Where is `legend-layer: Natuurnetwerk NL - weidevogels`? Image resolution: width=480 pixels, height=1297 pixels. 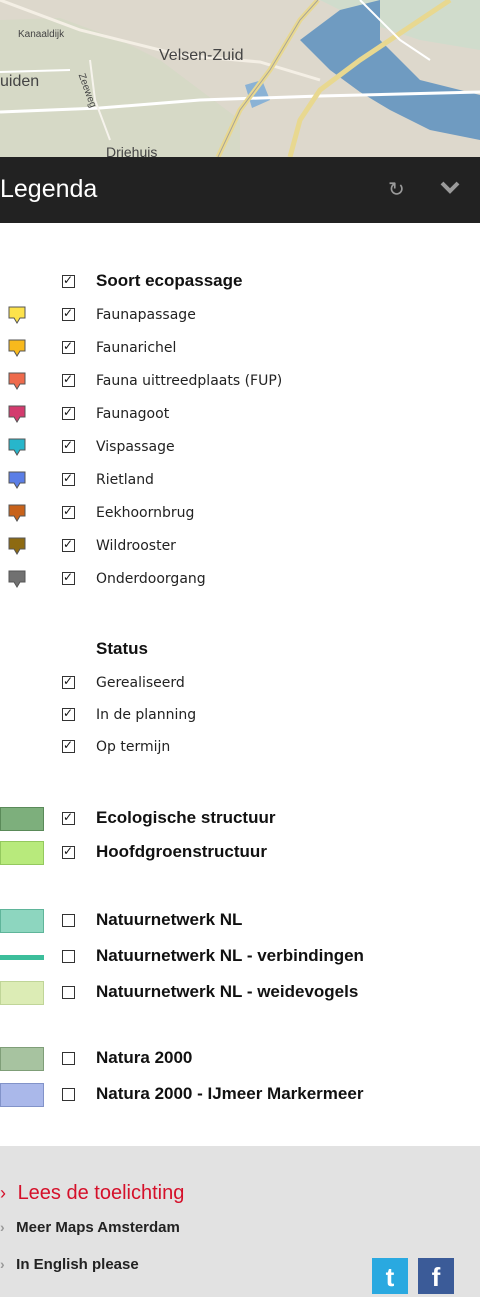 legend-layer: Natuurnetwerk NL - weidevogels is located at coordinates (240, 994).